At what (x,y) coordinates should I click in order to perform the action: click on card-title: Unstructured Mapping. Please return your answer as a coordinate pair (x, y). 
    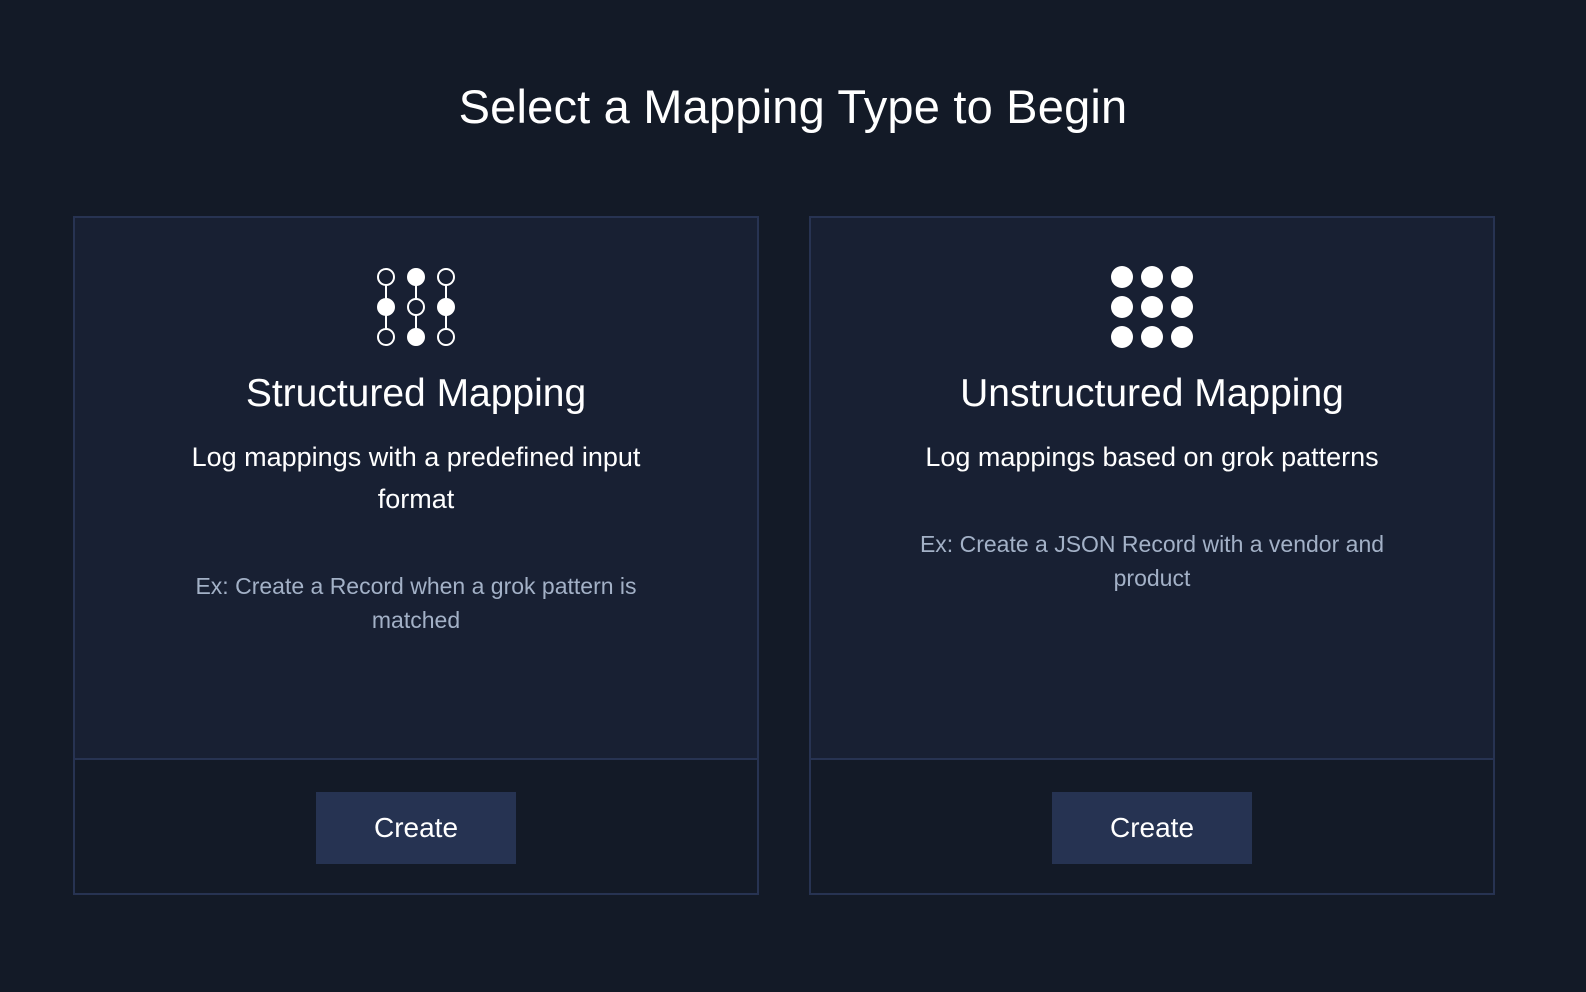
    Looking at the image, I should click on (1152, 393).